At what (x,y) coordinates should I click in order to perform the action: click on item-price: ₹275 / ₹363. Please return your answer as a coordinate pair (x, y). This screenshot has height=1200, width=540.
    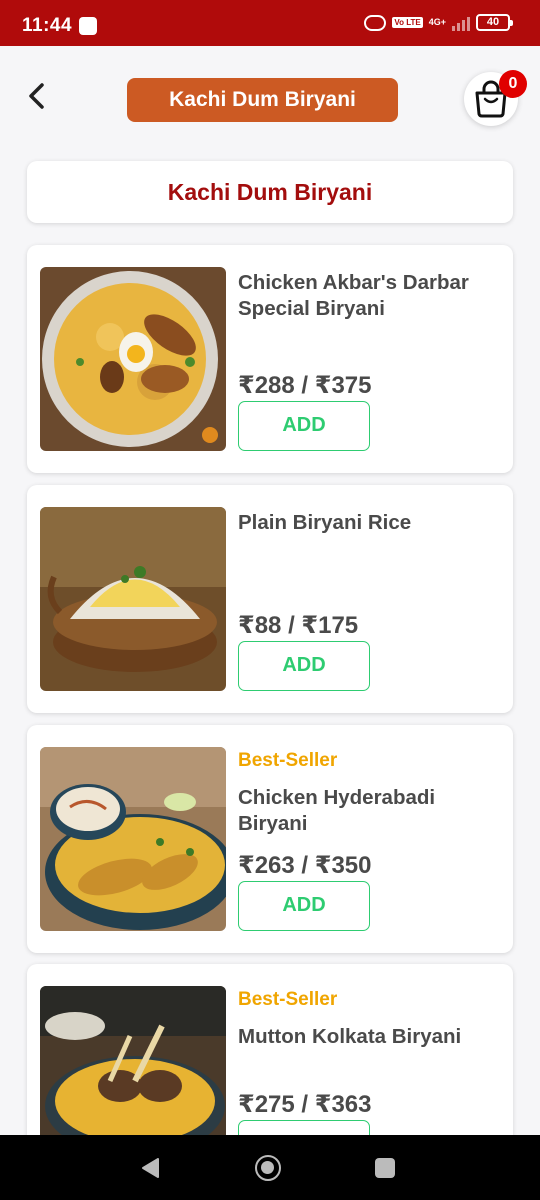
    Looking at the image, I should click on (305, 1104).